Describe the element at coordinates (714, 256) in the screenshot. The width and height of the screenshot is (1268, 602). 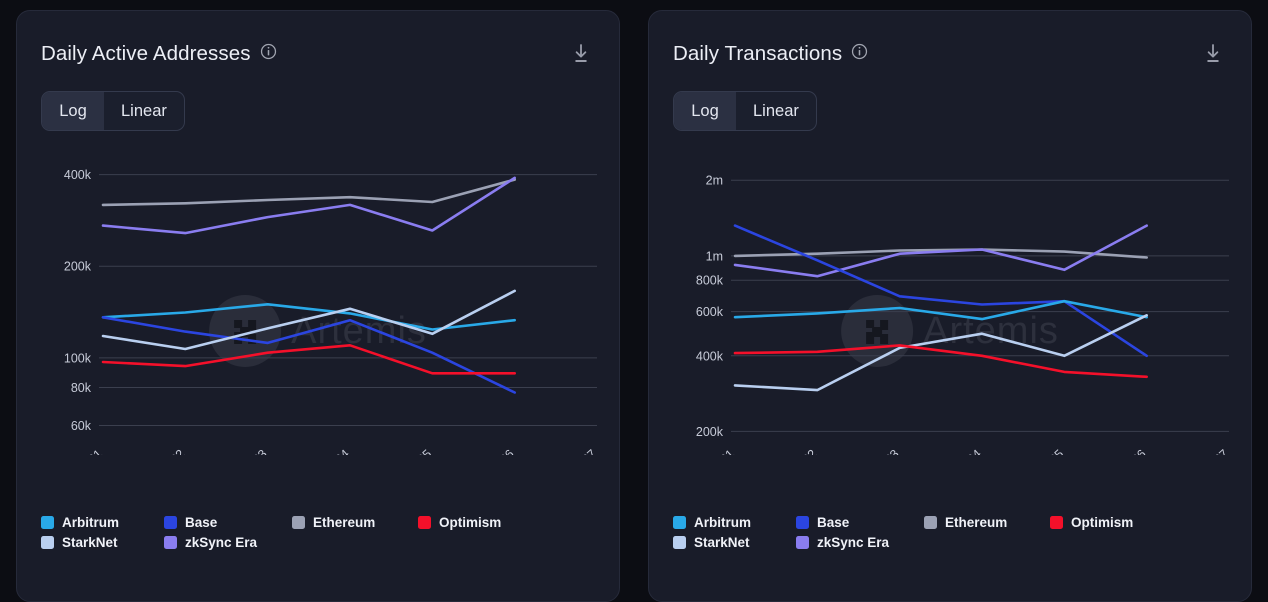
I see `svg-text: 1m` at that location.